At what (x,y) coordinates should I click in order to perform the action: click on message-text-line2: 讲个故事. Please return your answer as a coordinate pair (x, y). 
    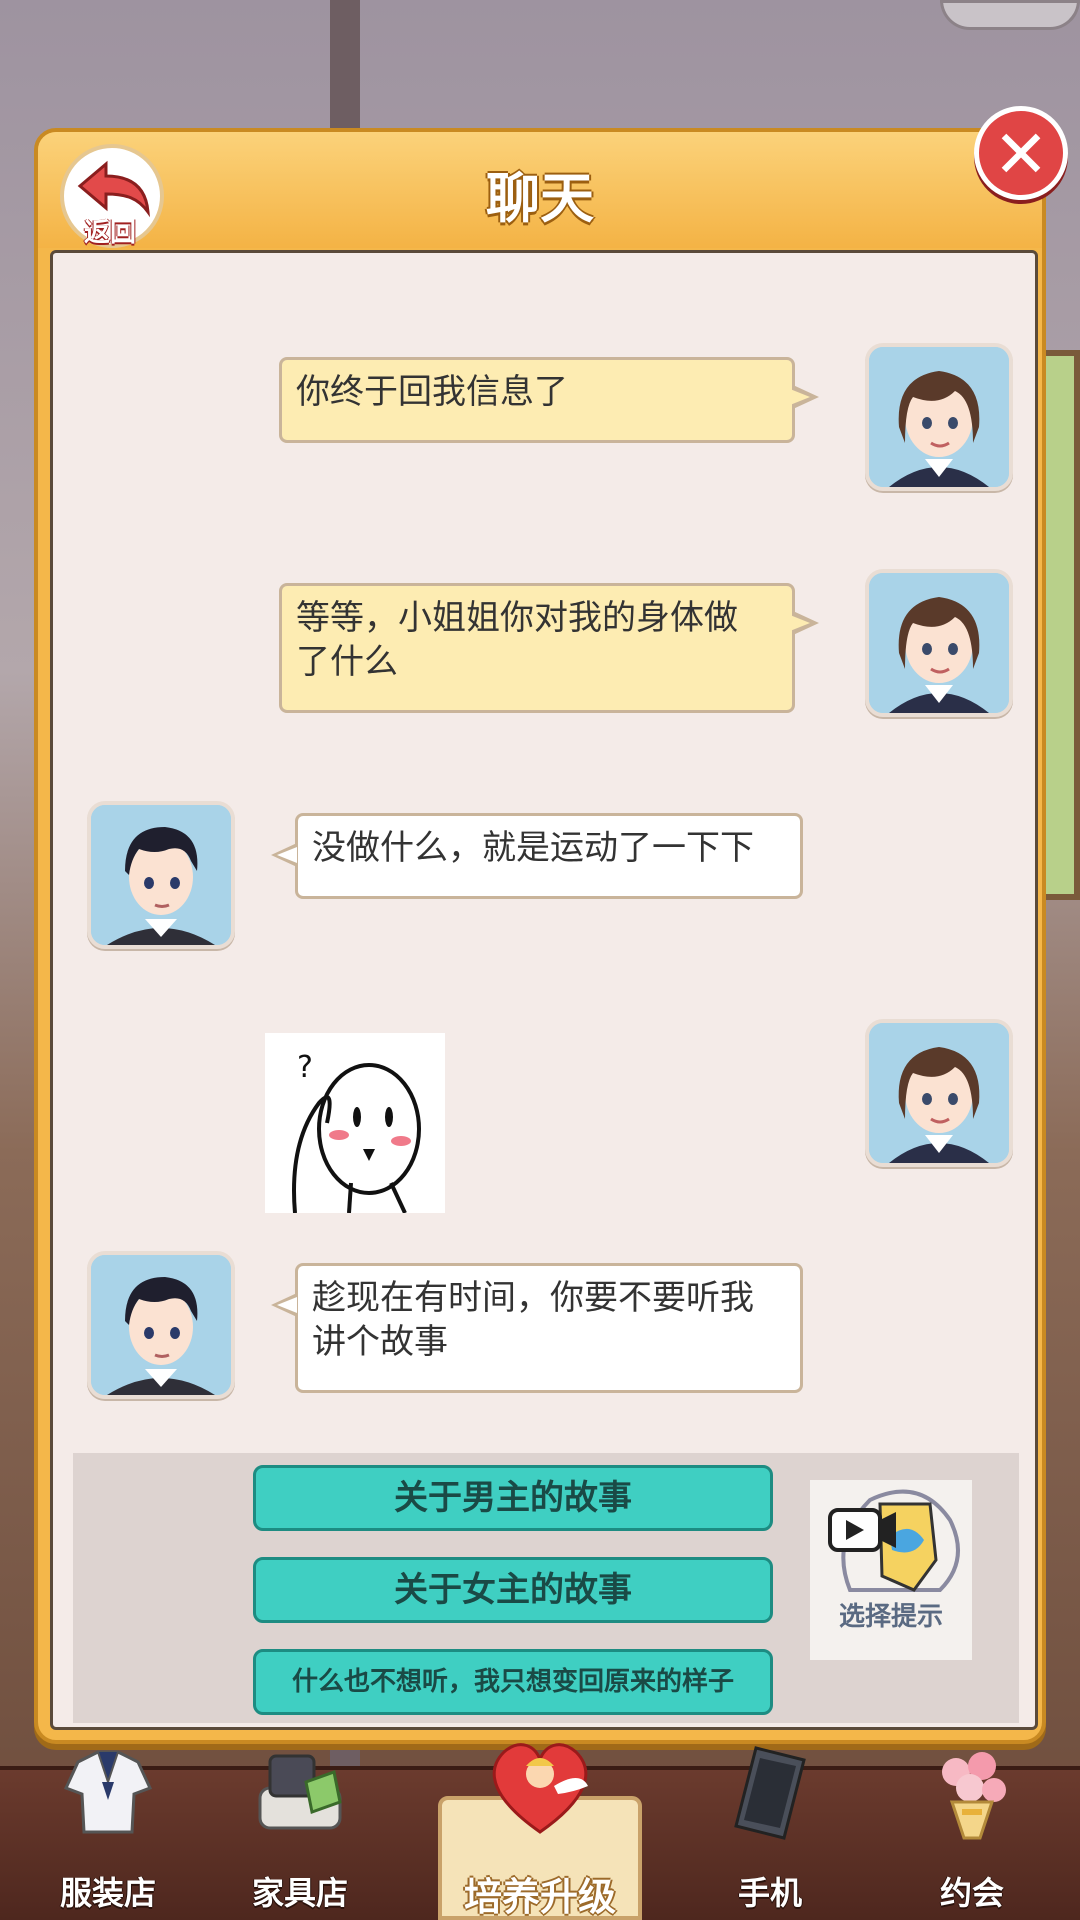
    Looking at the image, I should click on (380, 1342).